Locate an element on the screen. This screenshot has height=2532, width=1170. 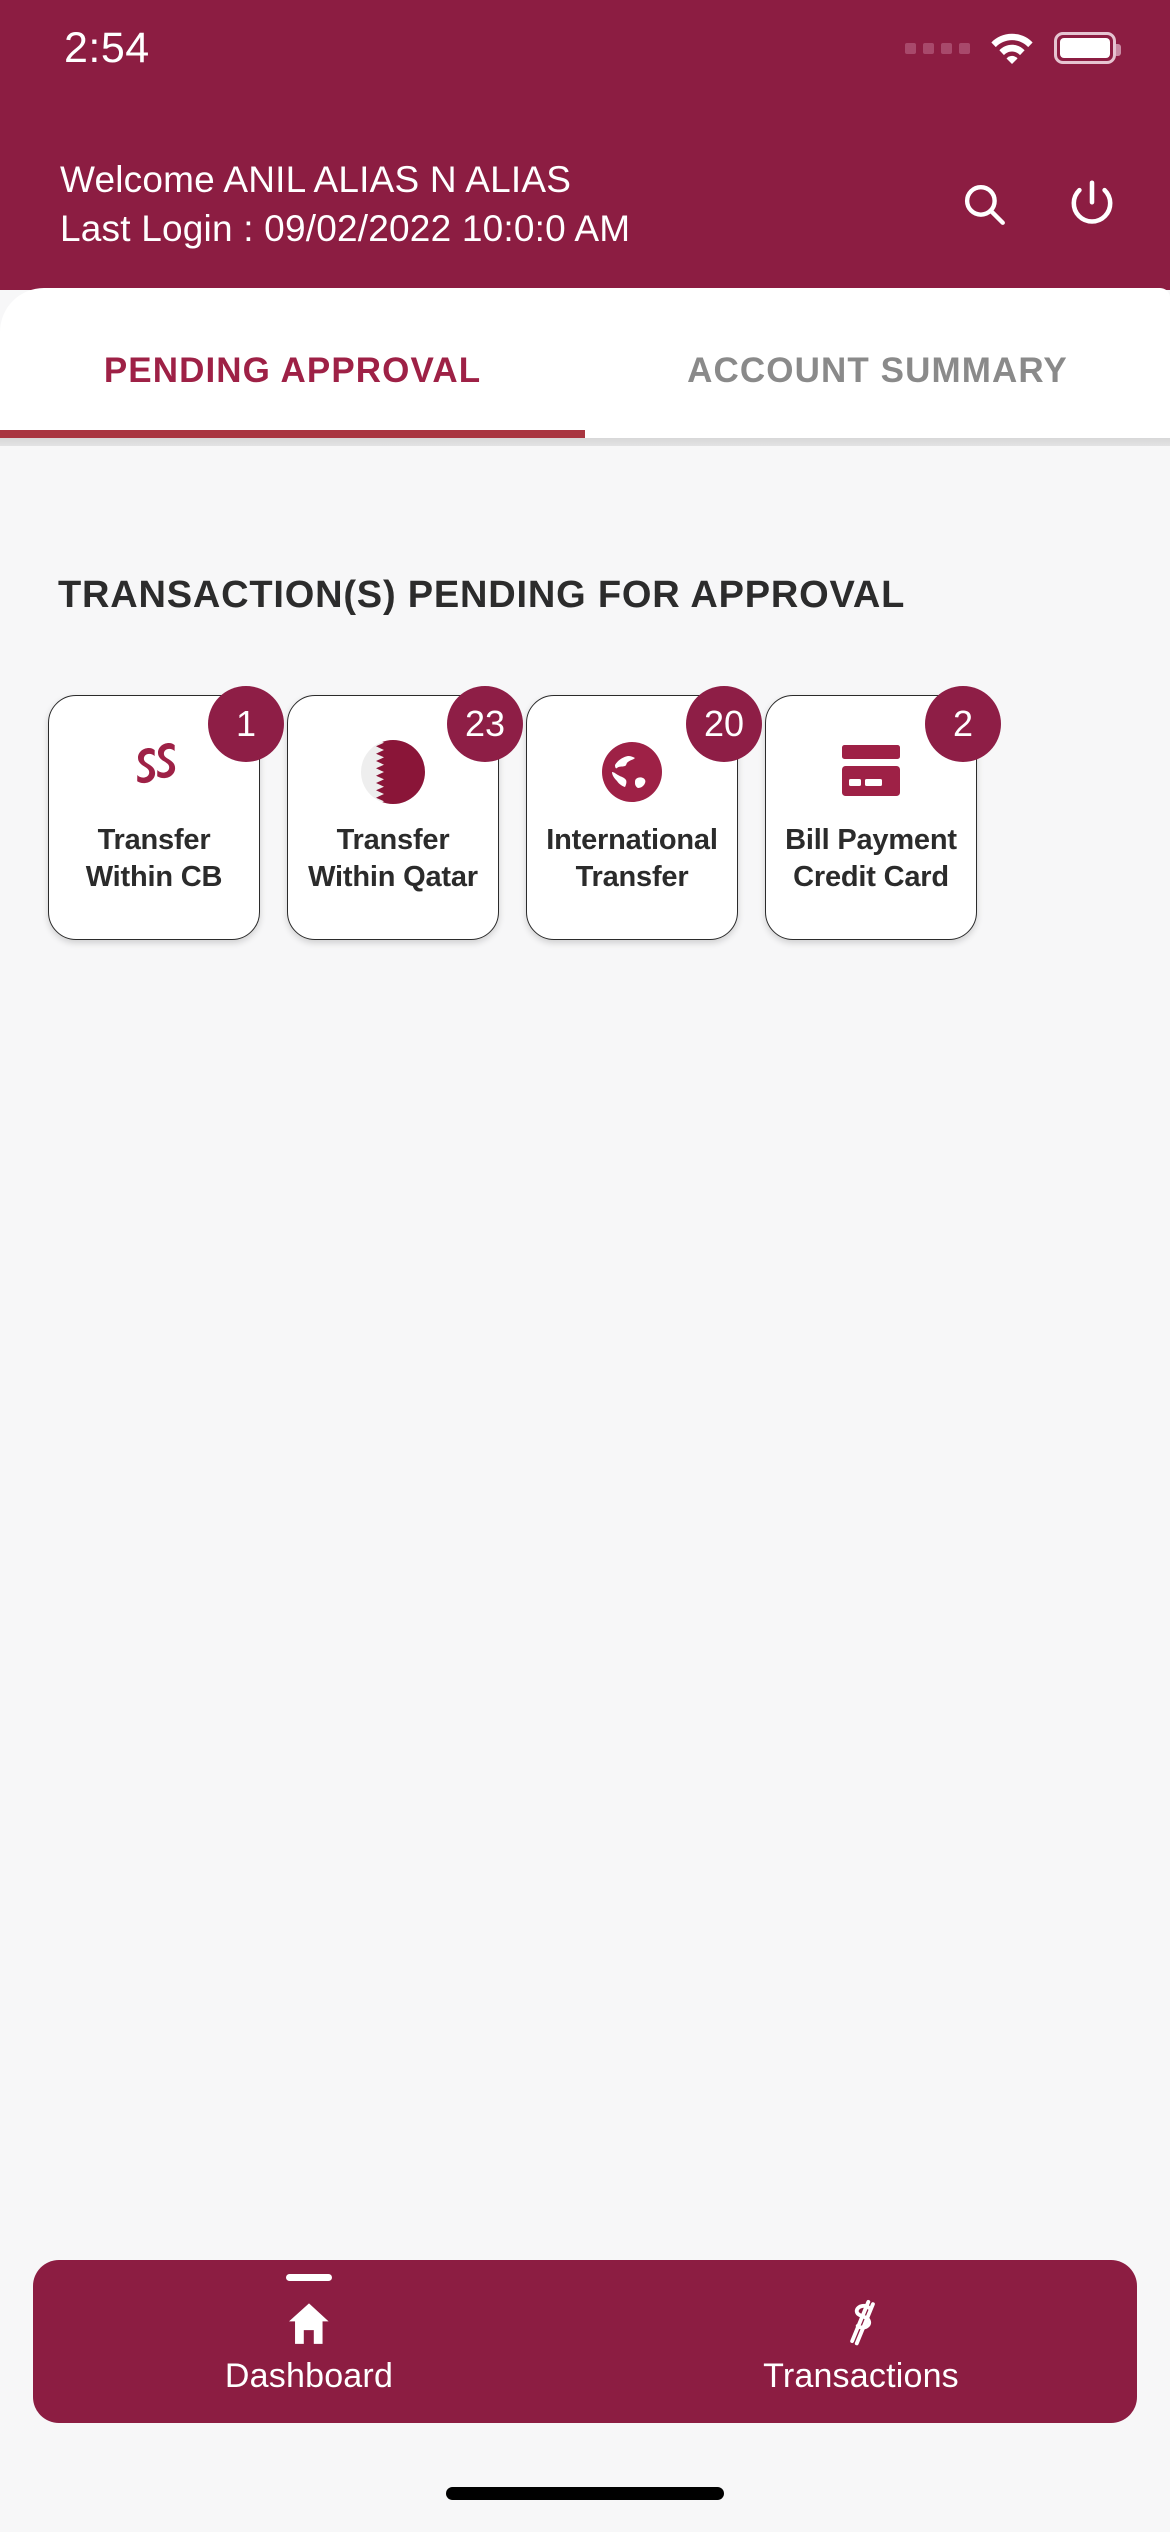
qatar-flag-icon is located at coordinates (393, 772).